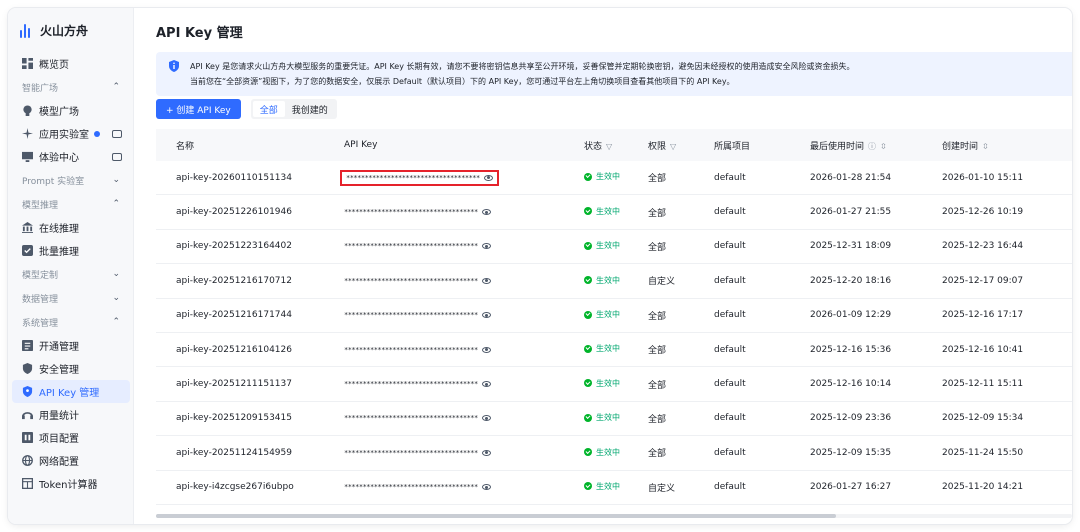 The width and height of the screenshot is (1080, 532). I want to click on group-label: 数据管理, so click(40, 299).